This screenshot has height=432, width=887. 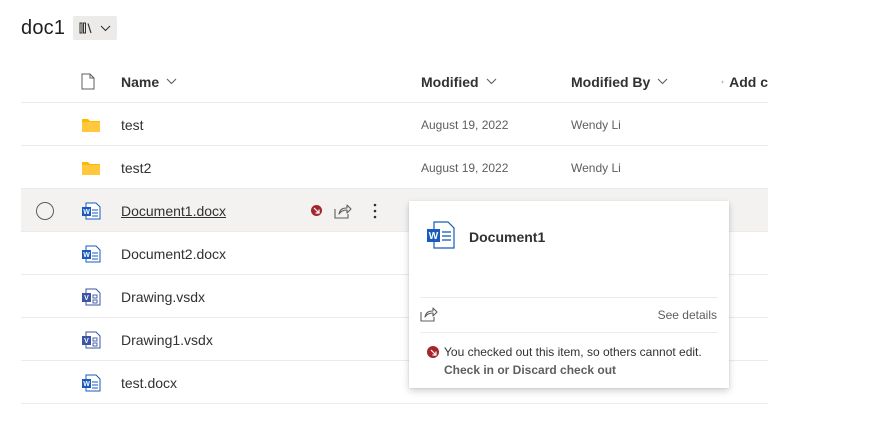 I want to click on library-view-icon, so click(x=85, y=28).